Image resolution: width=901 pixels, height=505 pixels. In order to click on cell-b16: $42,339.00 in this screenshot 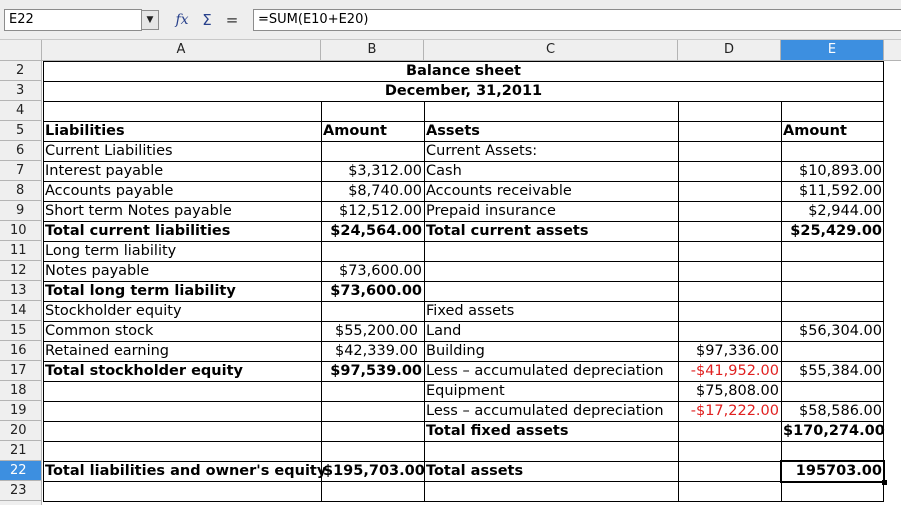, I will do `click(372, 351)`.